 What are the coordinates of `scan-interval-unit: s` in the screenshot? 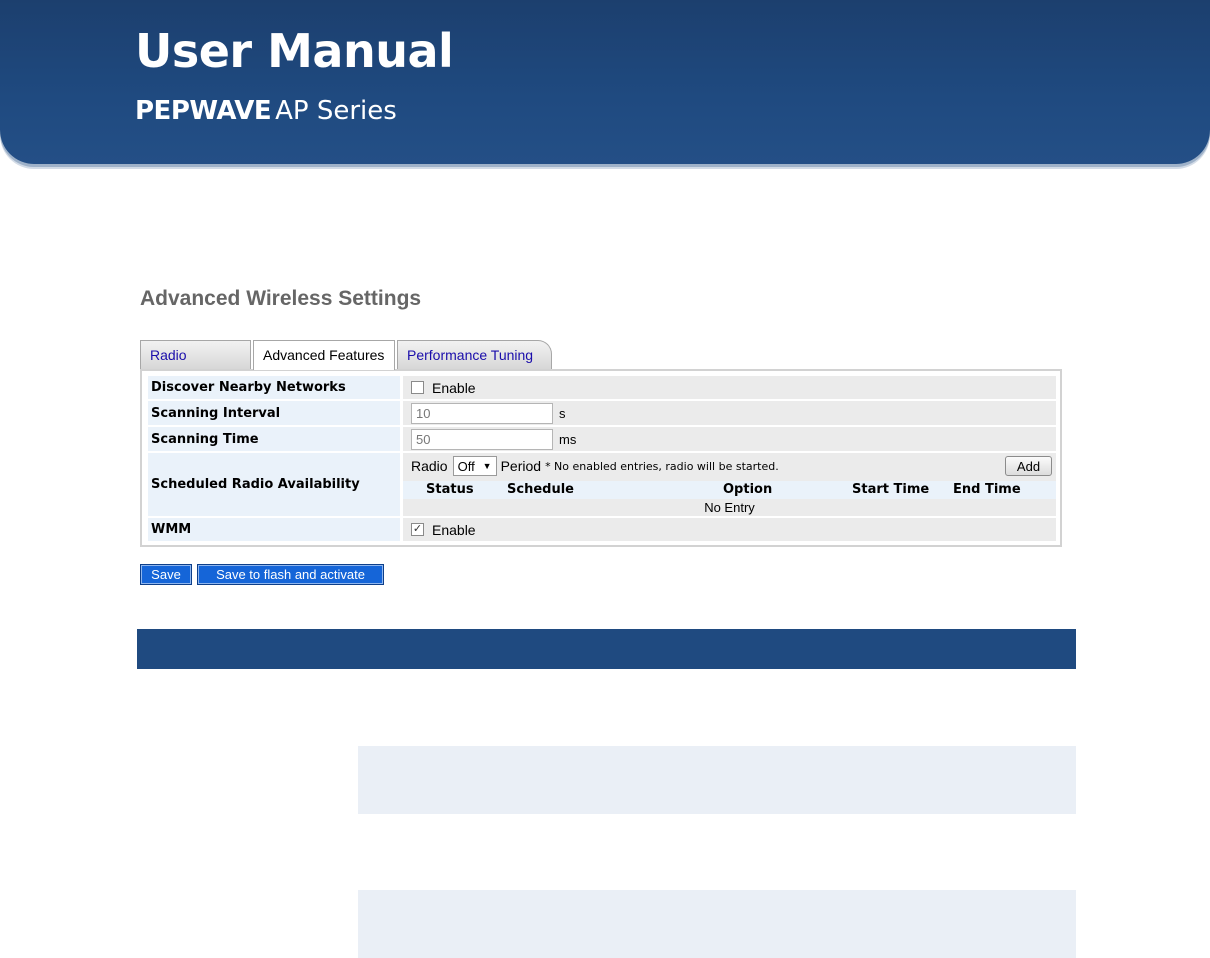 It's located at (562, 413).